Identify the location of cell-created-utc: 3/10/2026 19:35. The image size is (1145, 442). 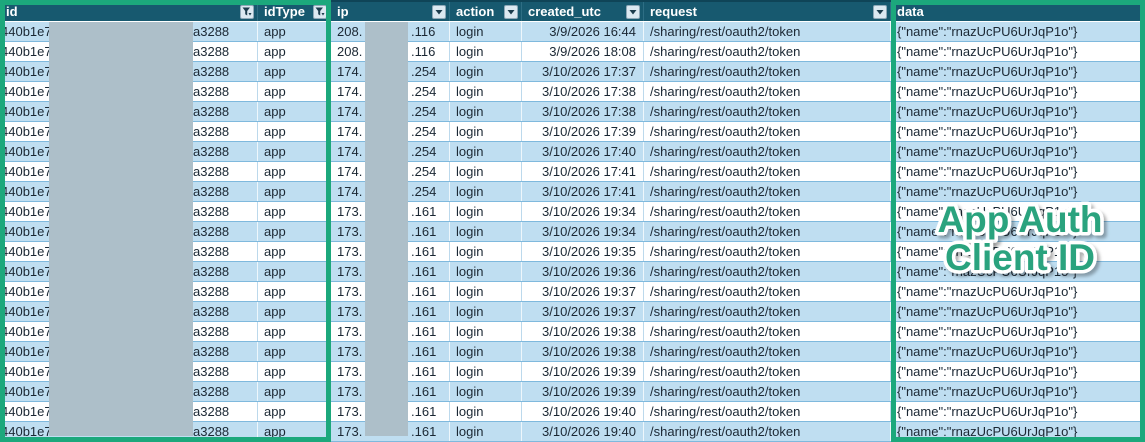
(583, 251).